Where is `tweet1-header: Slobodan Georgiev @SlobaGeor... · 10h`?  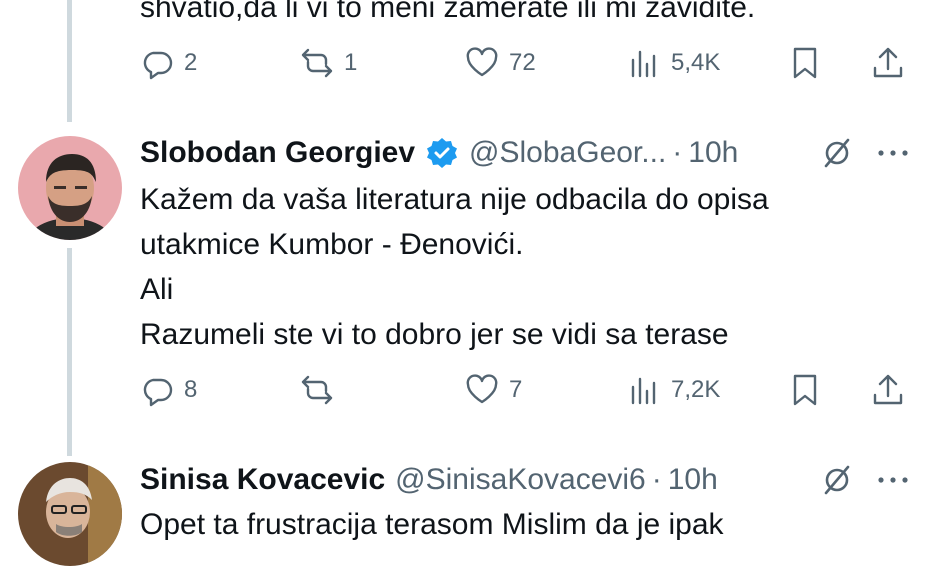
tweet1-header: Slobodan Georgiev @SlobaGeor... · 10h is located at coordinates (439, 153).